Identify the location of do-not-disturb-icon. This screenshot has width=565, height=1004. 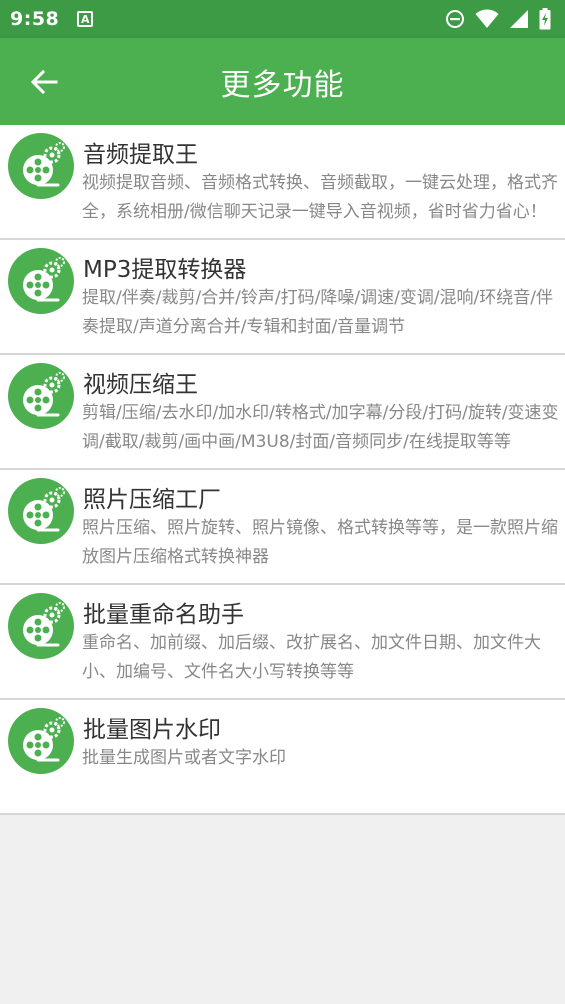
(455, 19).